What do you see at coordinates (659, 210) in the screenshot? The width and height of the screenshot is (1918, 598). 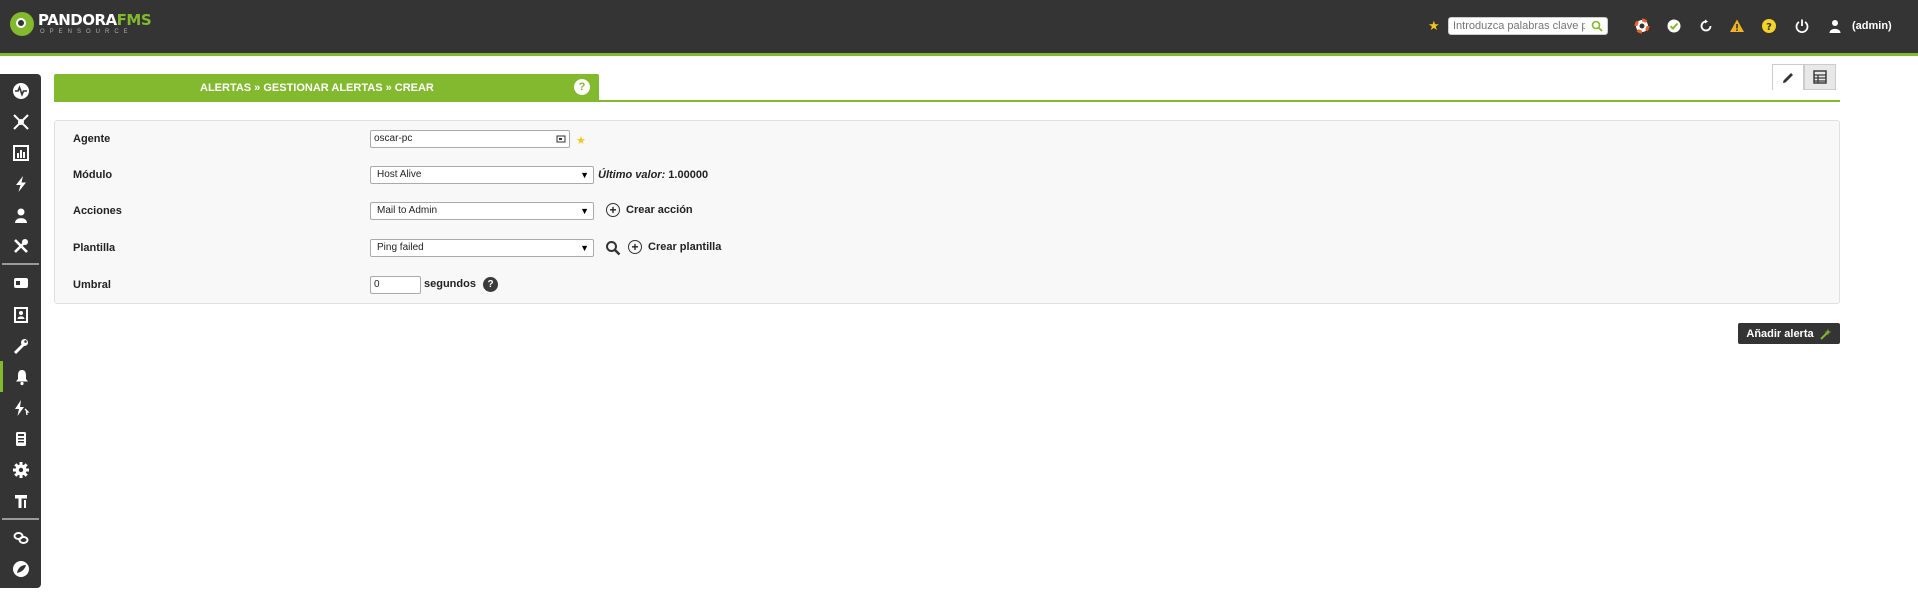 I see `create-action-label: Crear acción` at bounding box center [659, 210].